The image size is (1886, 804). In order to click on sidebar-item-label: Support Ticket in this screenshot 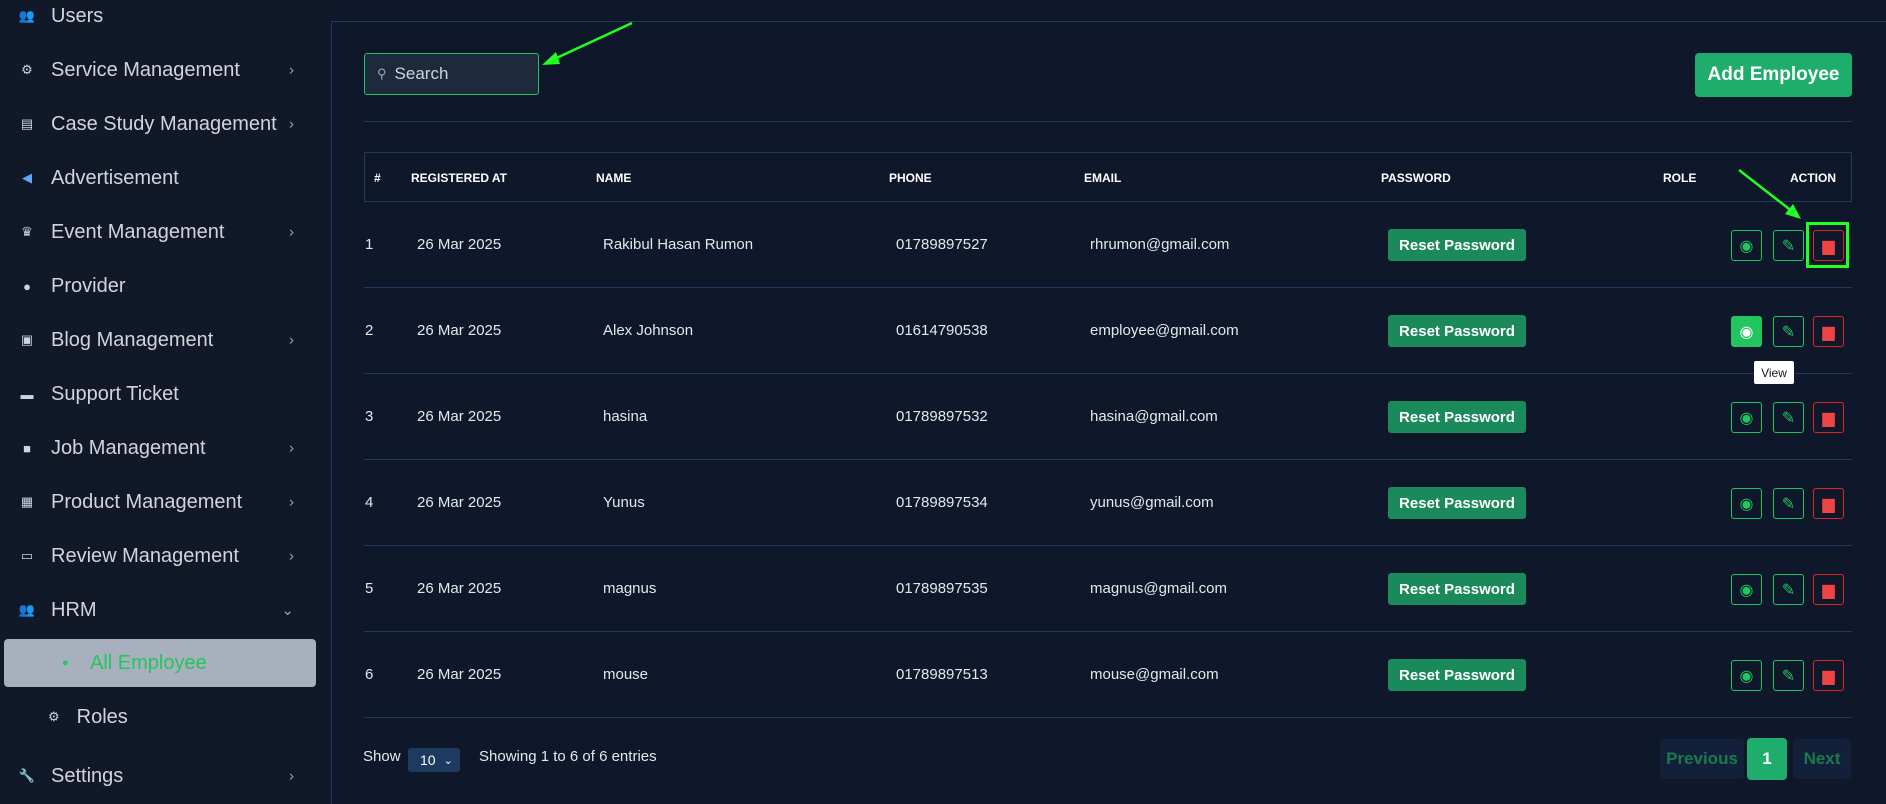, I will do `click(115, 393)`.